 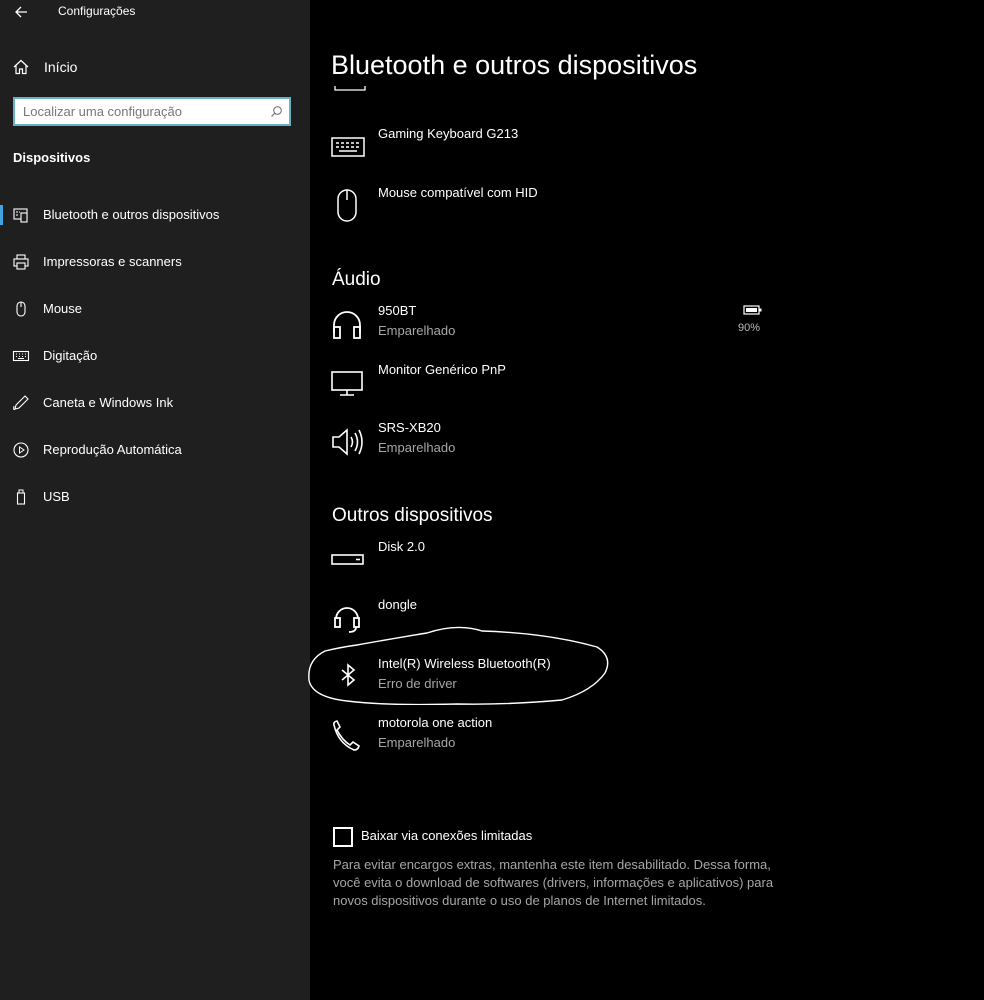 What do you see at coordinates (560, 739) in the screenshot?
I see `device-item: motorola one action Emparelhado` at bounding box center [560, 739].